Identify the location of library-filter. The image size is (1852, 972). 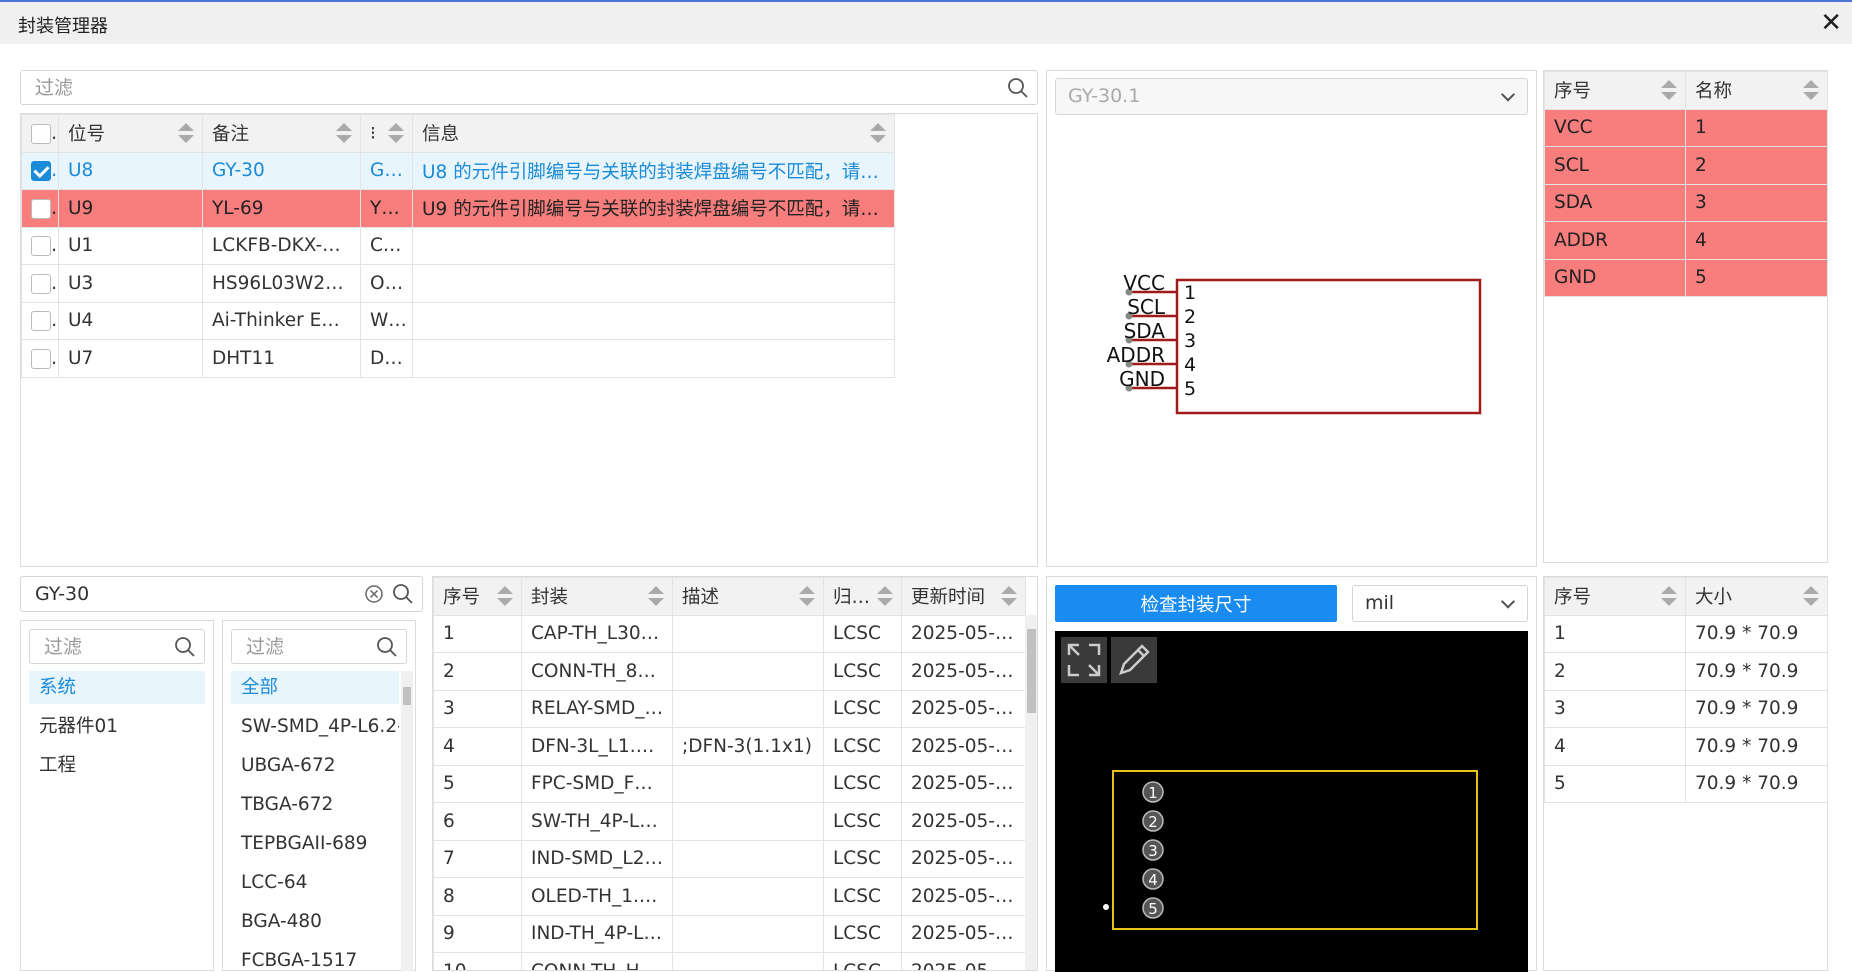
(117, 646).